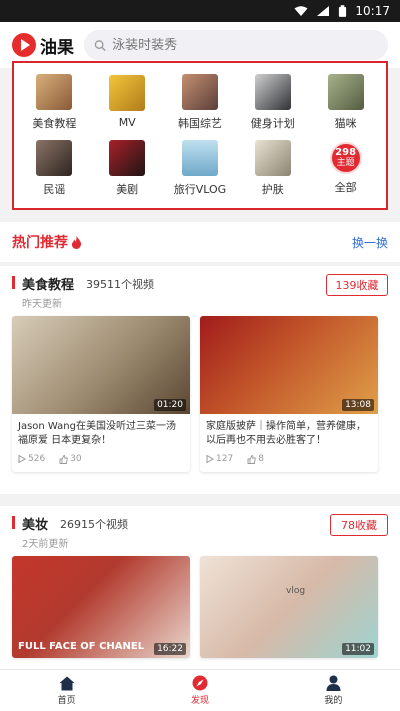 Image resolution: width=400 pixels, height=711 pixels. What do you see at coordinates (54, 123) in the screenshot?
I see `category-label: 美食教程` at bounding box center [54, 123].